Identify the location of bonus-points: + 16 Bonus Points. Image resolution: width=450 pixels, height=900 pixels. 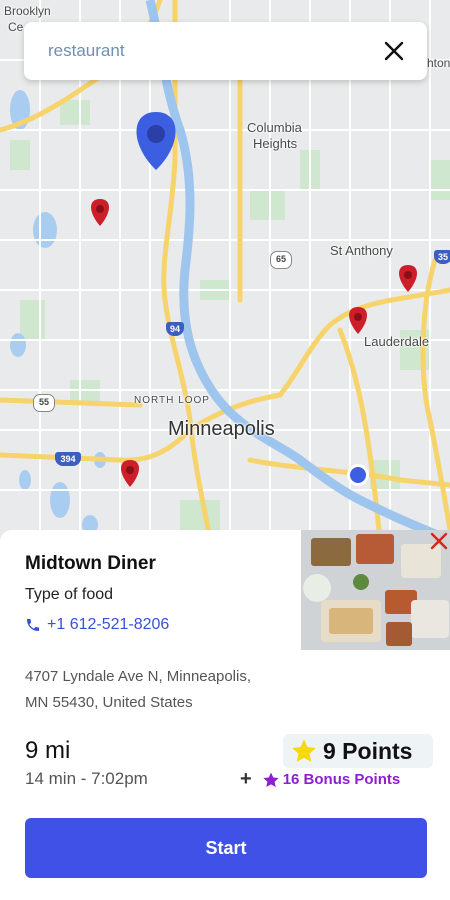
(320, 779).